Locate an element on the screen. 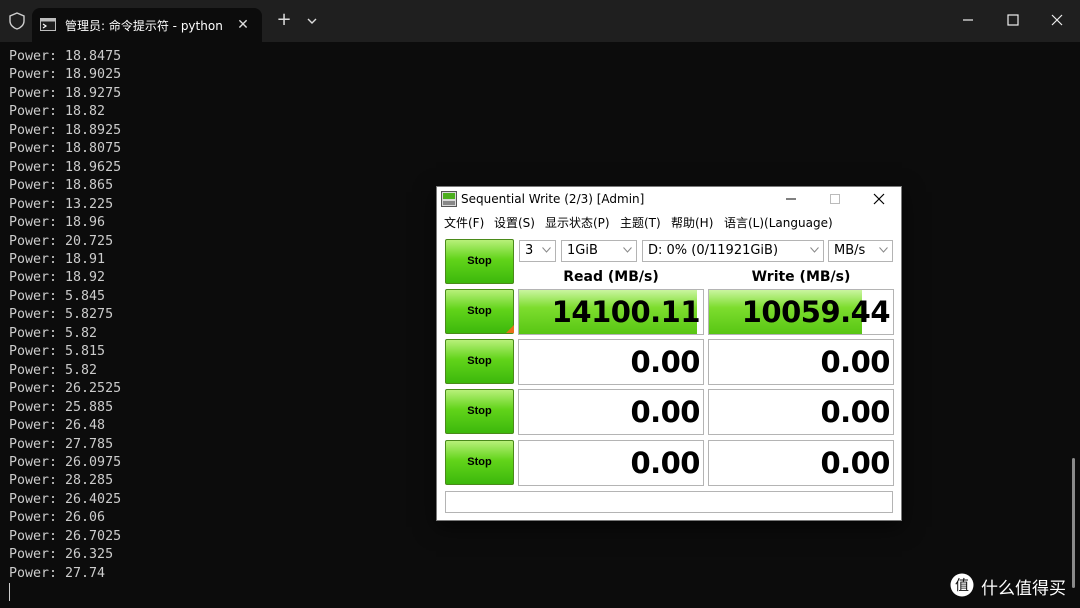 Image resolution: width=1080 pixels, height=608 pixels. menu-settings: 设置(S) is located at coordinates (514, 222).